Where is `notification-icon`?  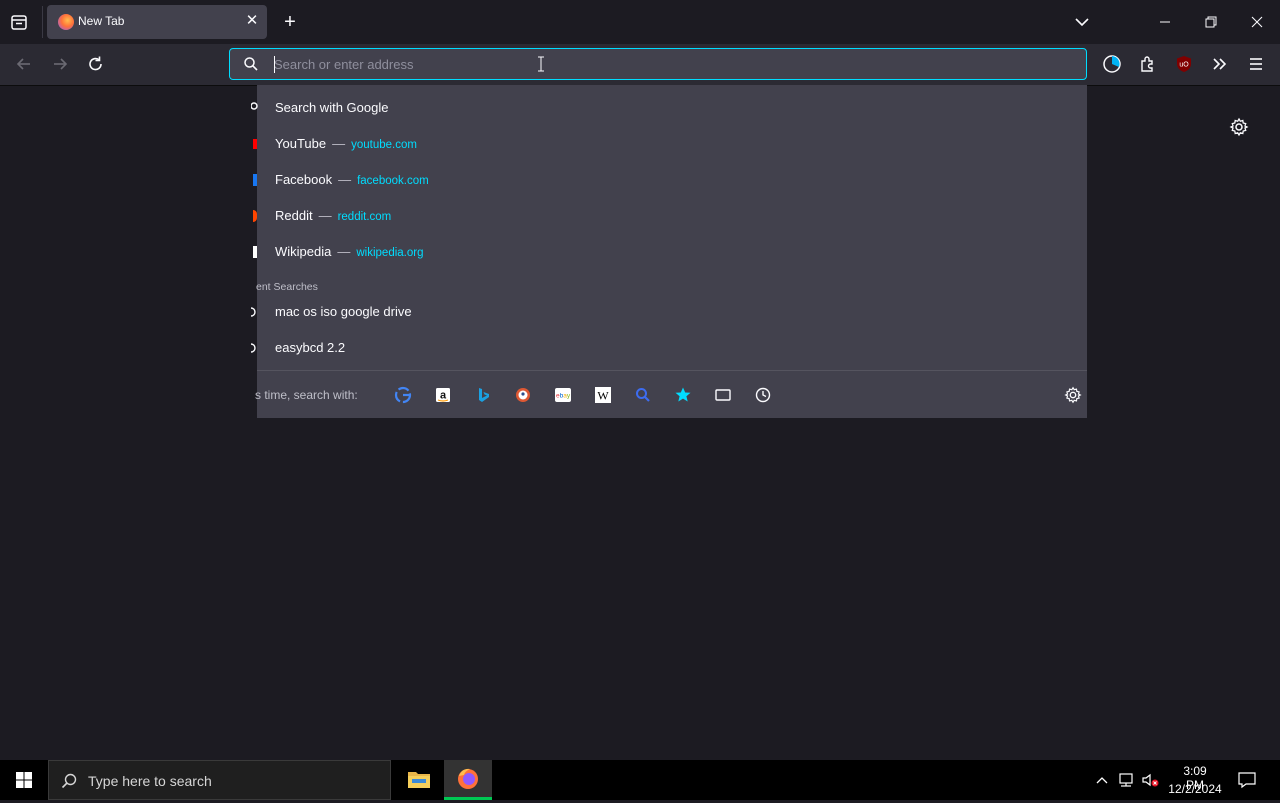 notification-icon is located at coordinates (1247, 780).